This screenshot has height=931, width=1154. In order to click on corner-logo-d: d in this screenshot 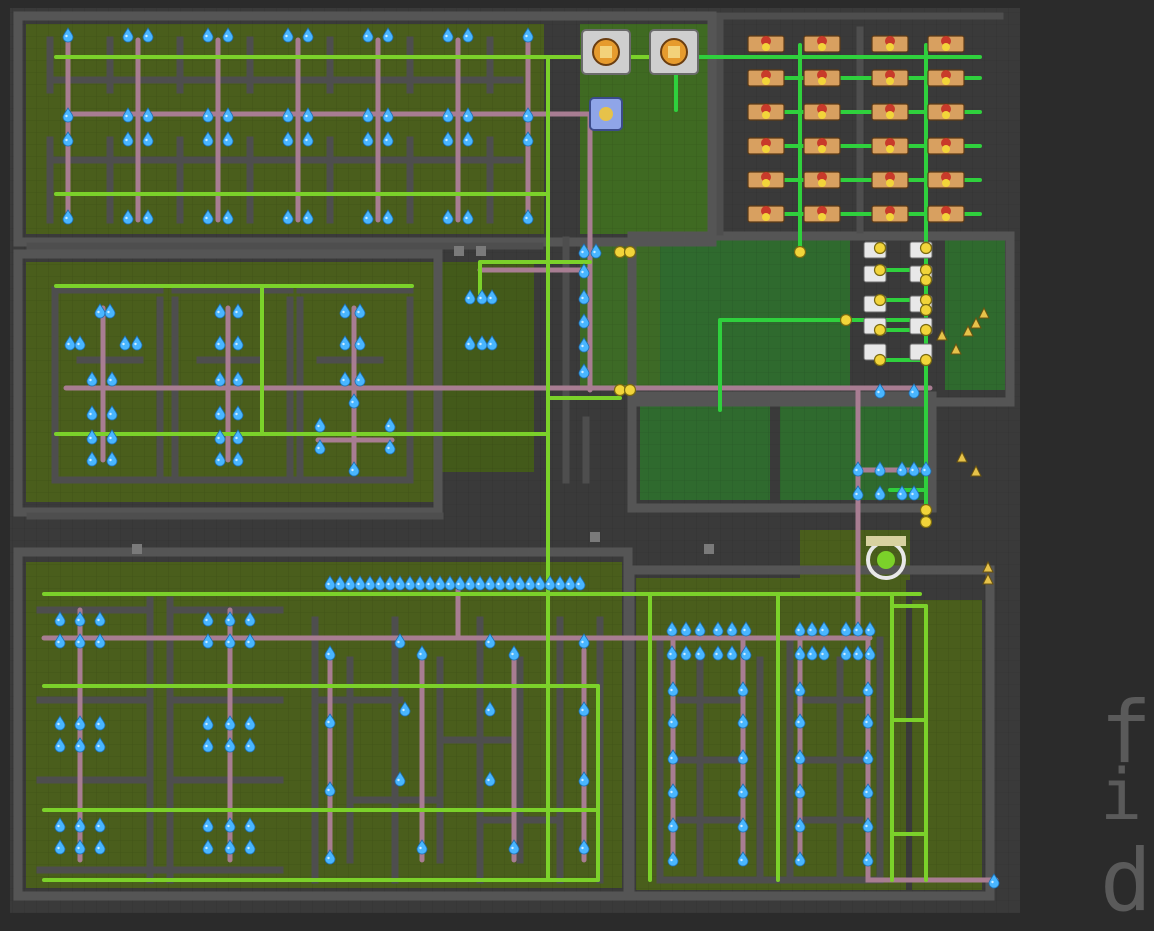, I will do `click(1126, 881)`.